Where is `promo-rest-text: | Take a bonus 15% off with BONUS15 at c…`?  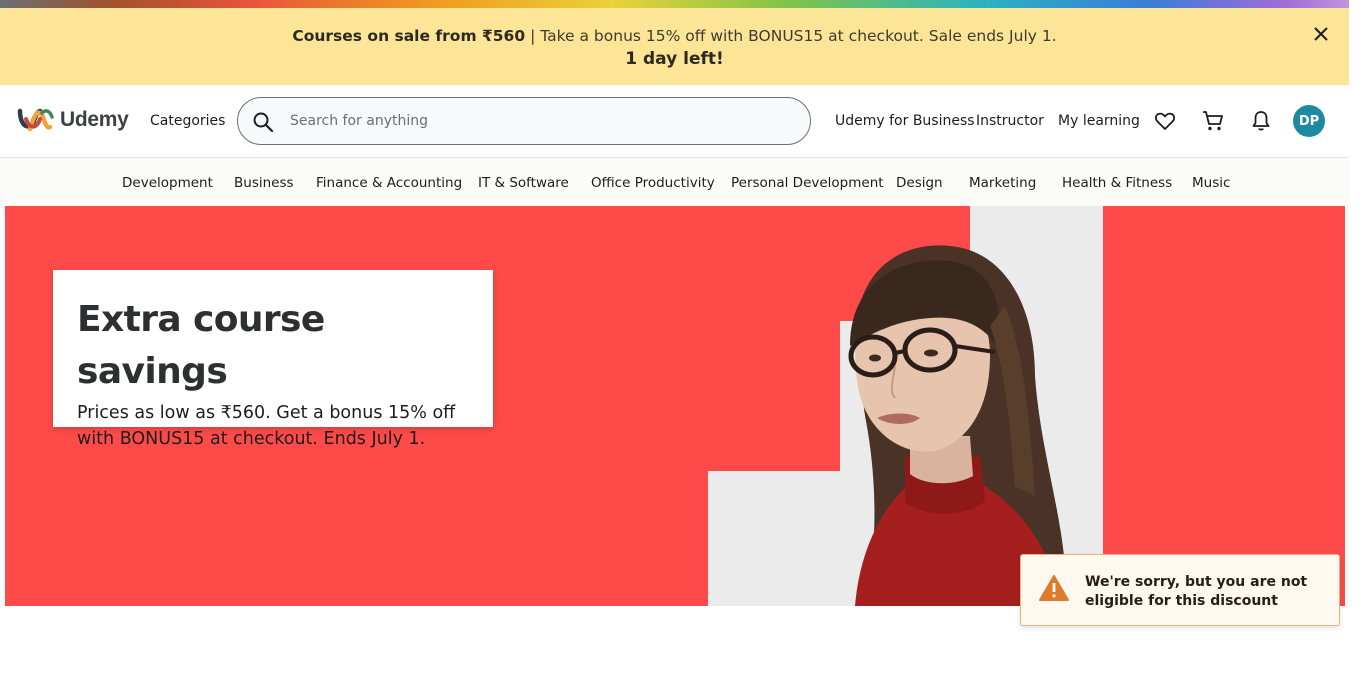 promo-rest-text: | Take a bonus 15% off with BONUS15 at c… is located at coordinates (791, 36).